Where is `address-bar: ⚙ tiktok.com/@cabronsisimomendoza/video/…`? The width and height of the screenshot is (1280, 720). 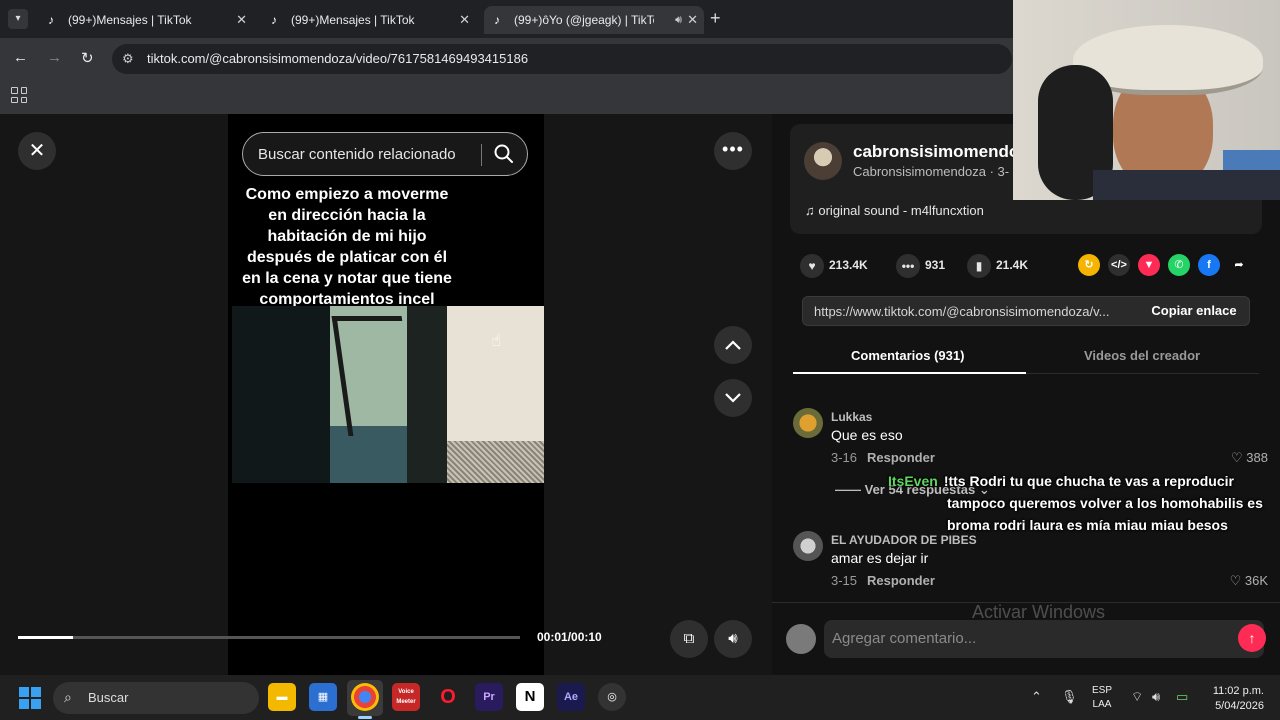
address-bar: ⚙ tiktok.com/@cabronsisimomendoza/video/… is located at coordinates (562, 59).